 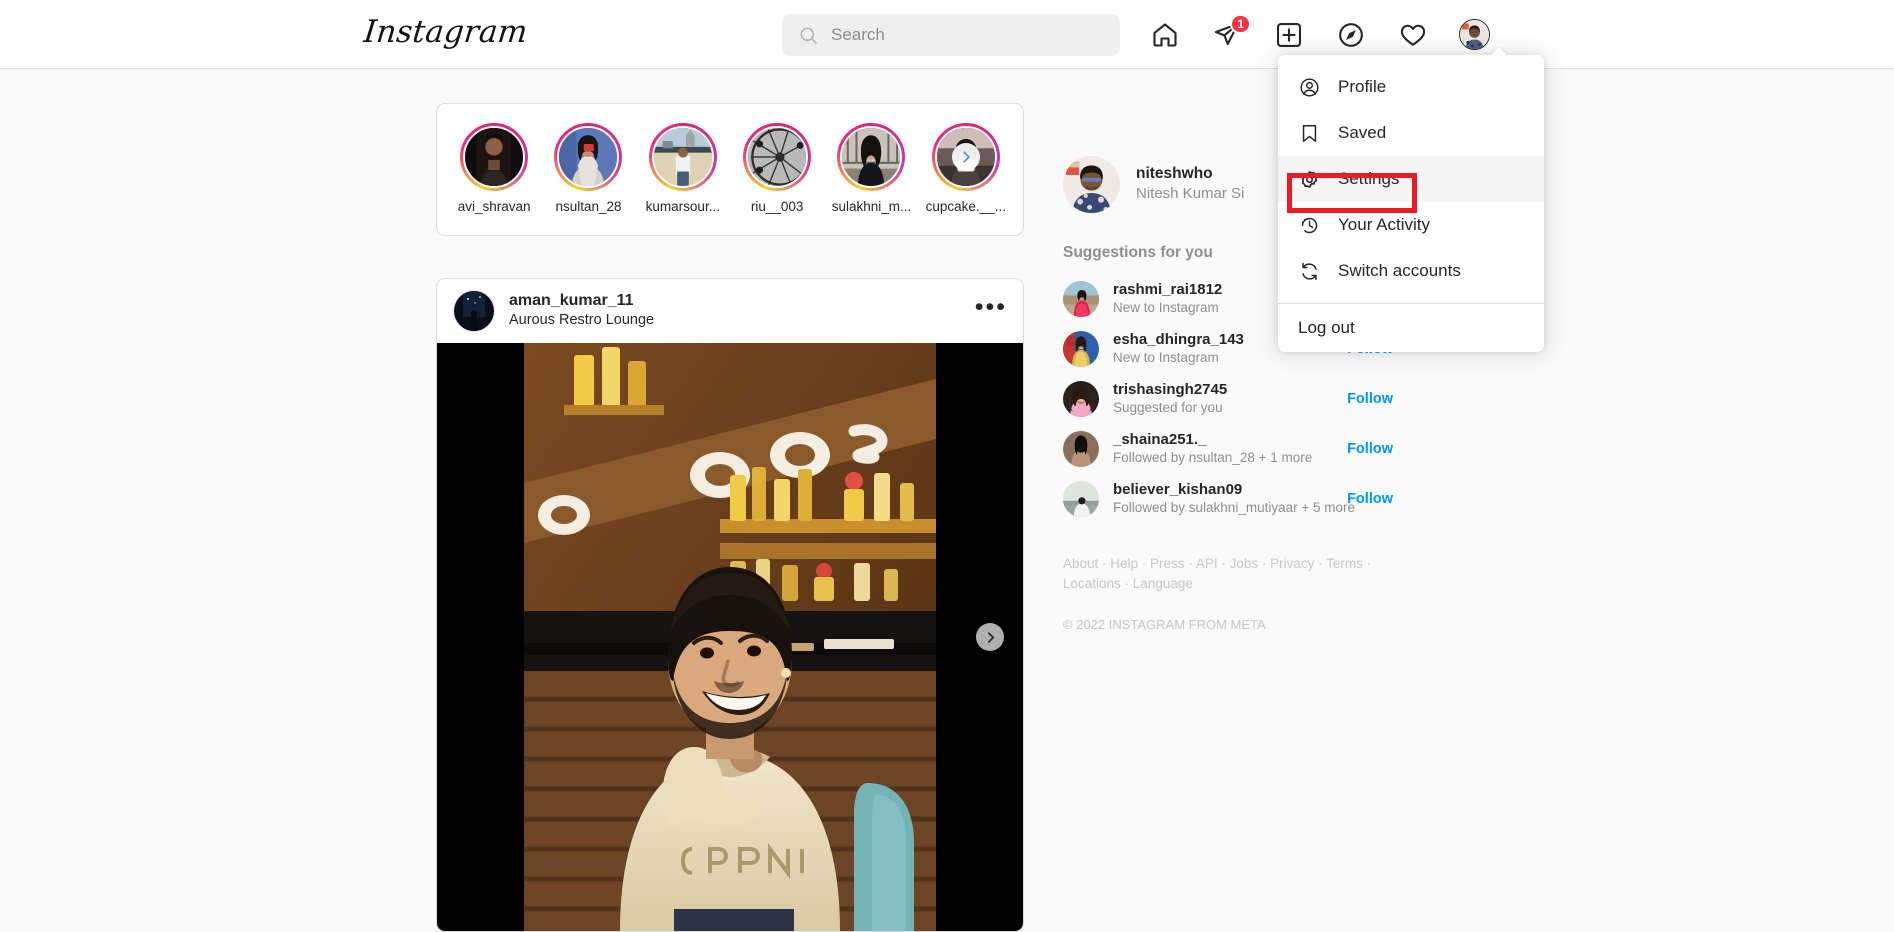 I want to click on menu-item-switch-accounts: Switch accounts, so click(x=1411, y=271).